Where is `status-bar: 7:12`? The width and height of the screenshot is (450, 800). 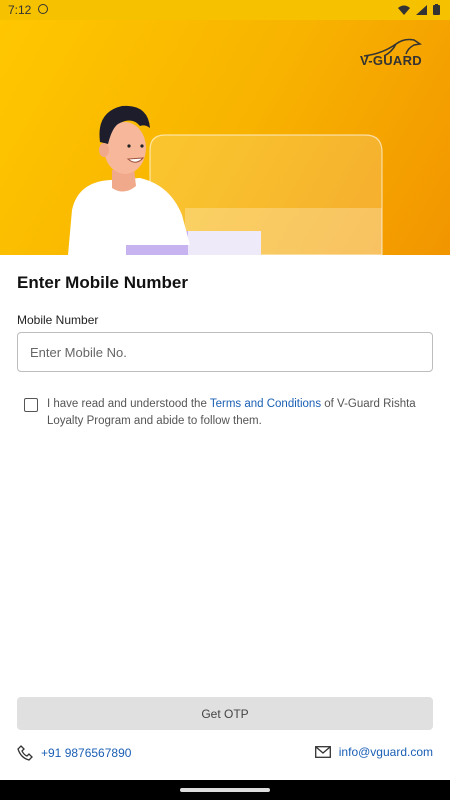
status-bar: 7:12 is located at coordinates (225, 10).